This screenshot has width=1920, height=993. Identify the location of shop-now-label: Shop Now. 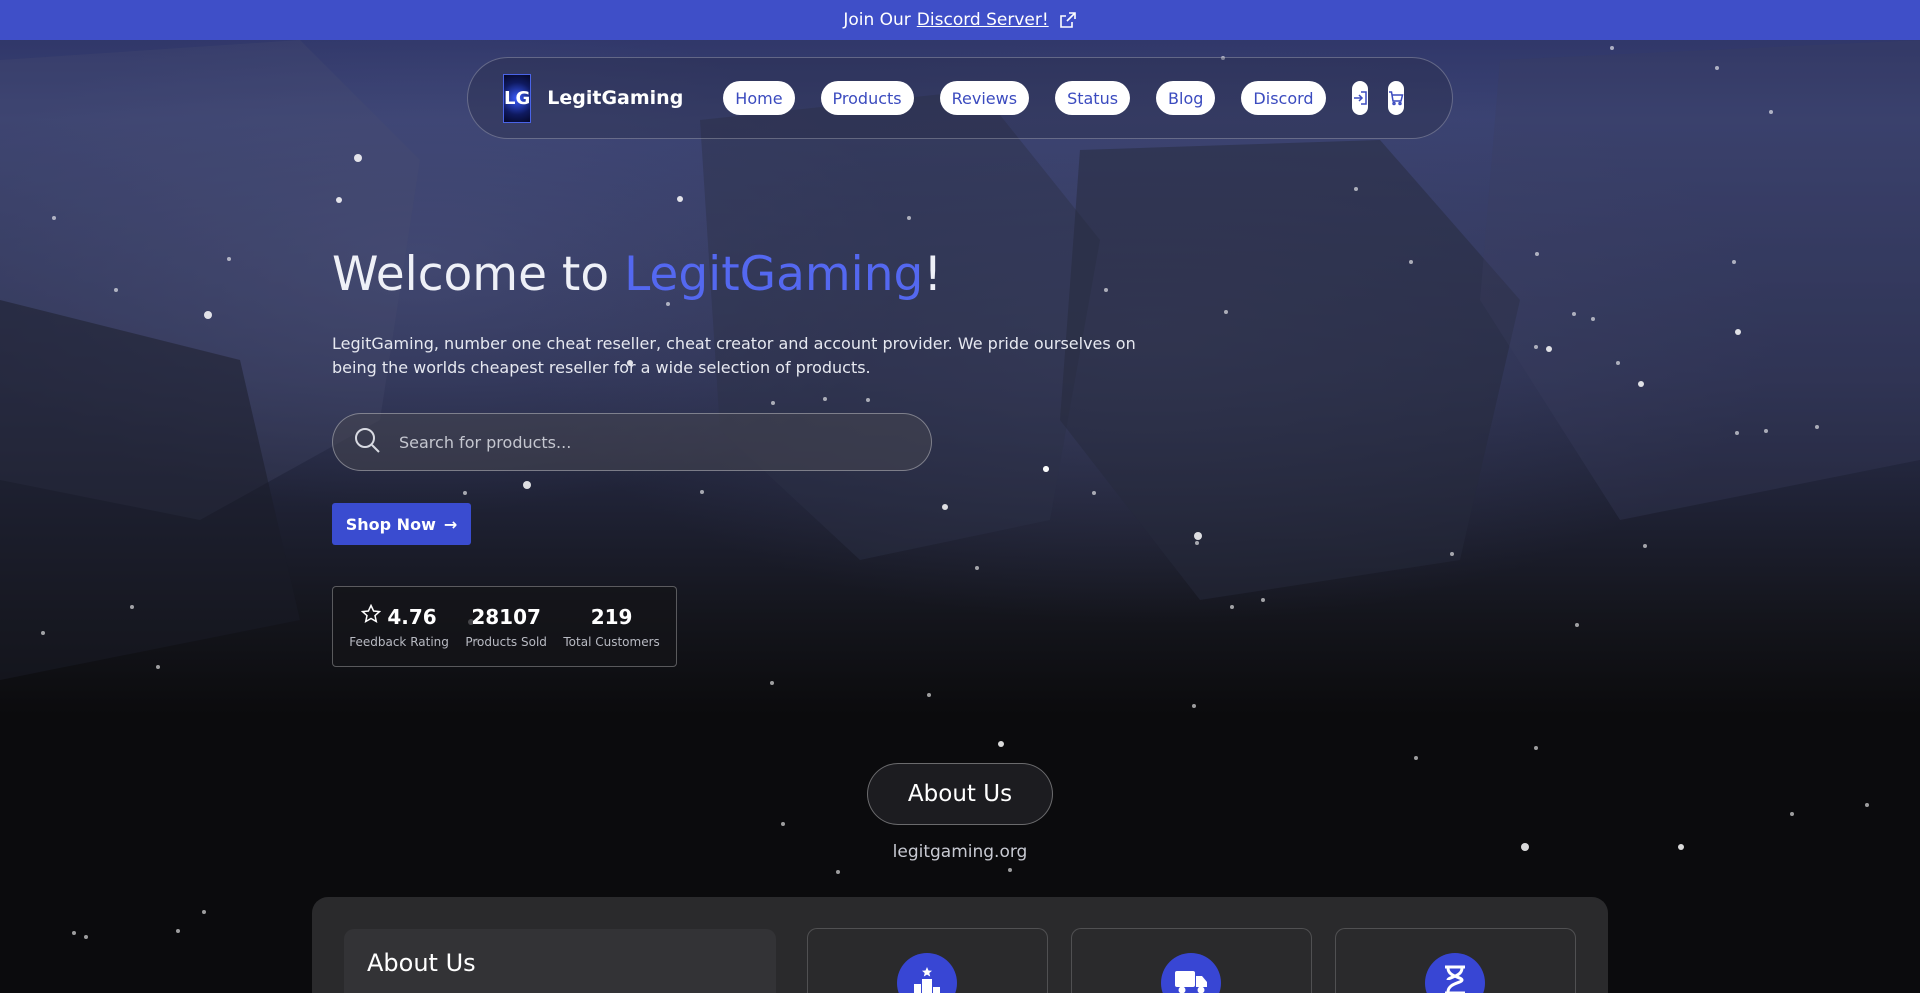
(390, 524).